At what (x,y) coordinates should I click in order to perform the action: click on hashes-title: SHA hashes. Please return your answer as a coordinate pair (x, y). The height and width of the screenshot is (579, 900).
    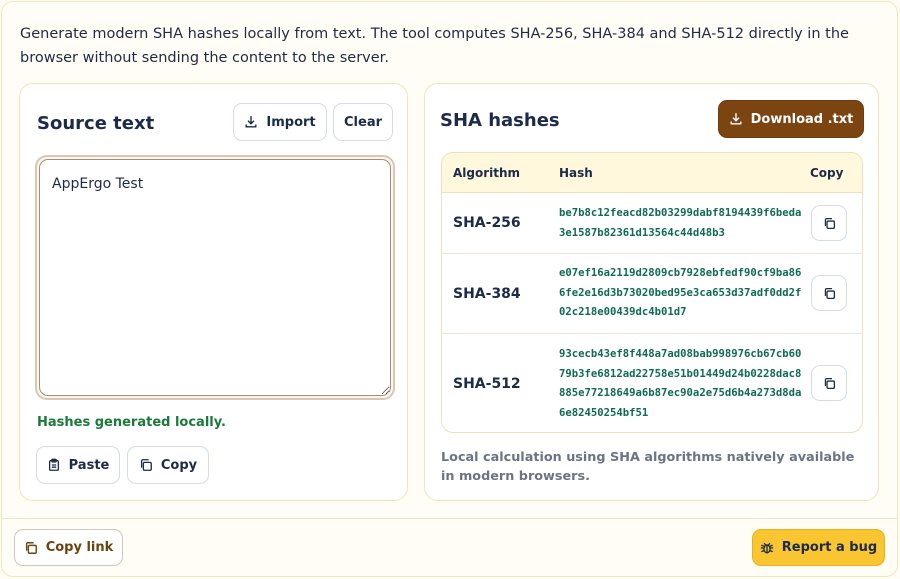
    Looking at the image, I should click on (500, 120).